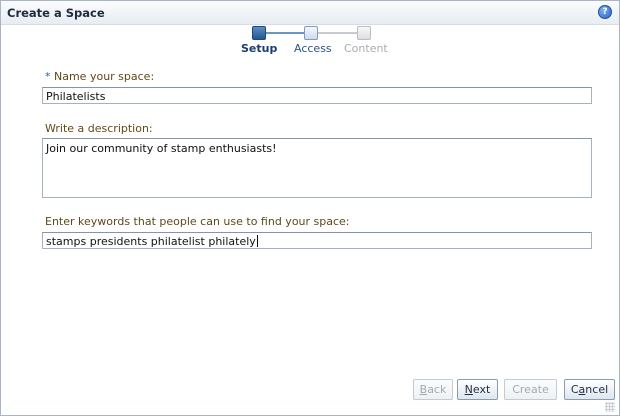 The width and height of the screenshot is (620, 416). I want to click on keywords-input: stamps presidents philatelist philately, so click(317, 240).